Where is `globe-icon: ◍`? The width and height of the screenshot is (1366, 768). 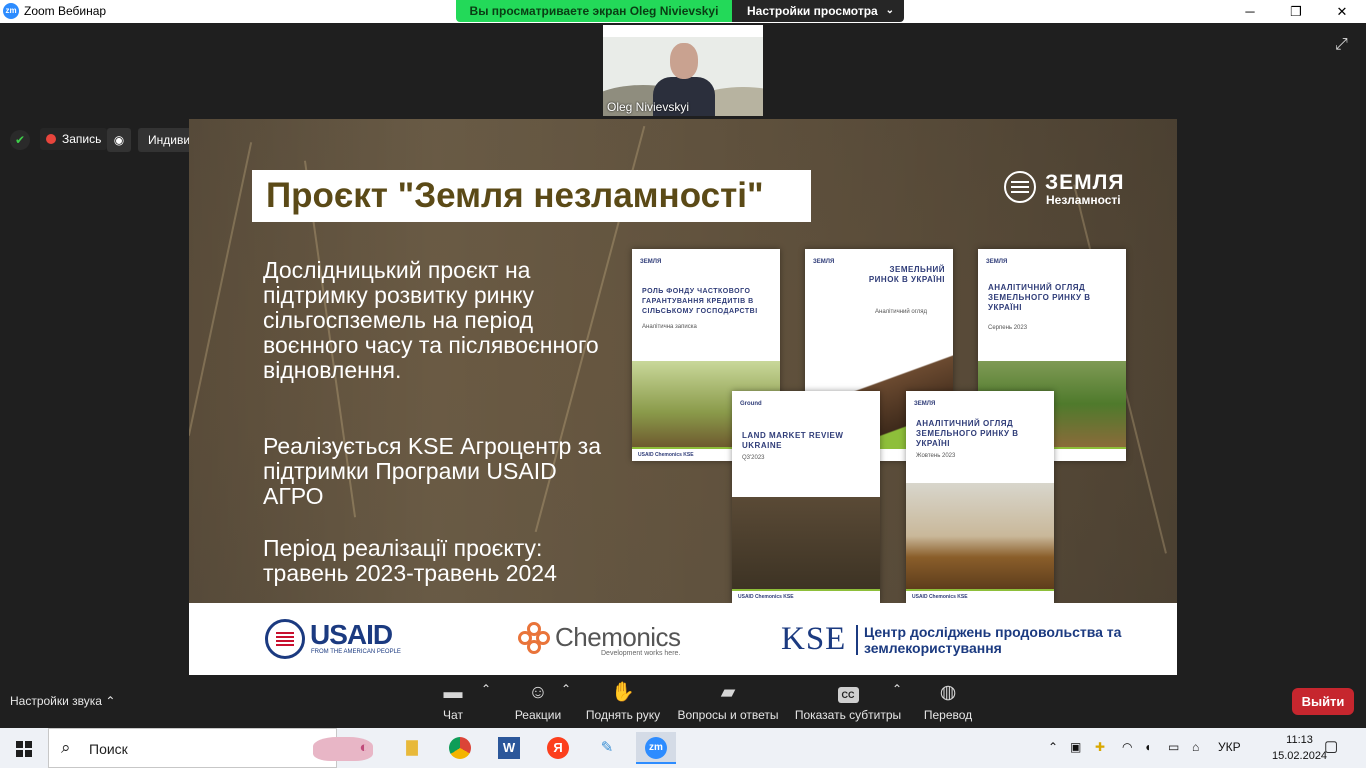 globe-icon: ◍ is located at coordinates (948, 692).